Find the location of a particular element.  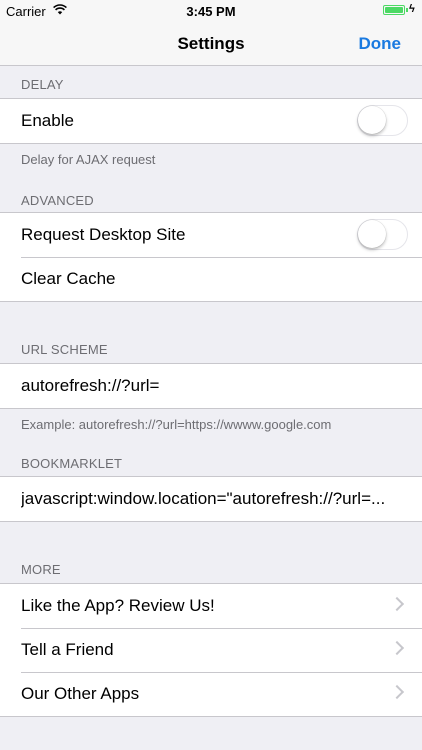

other-apps-label: Our Other Apps is located at coordinates (80, 693).